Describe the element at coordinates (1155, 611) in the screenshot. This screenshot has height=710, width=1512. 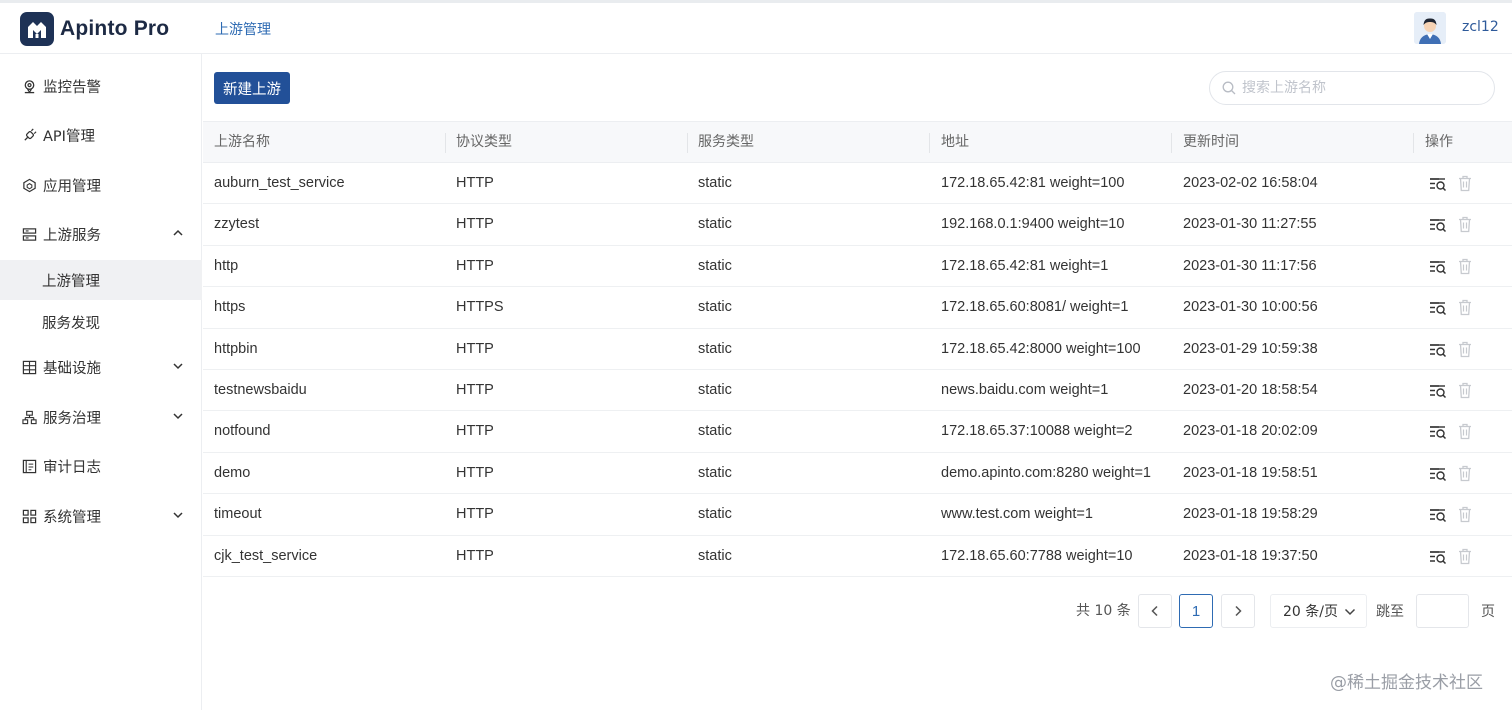
I see `prev-page-button` at that location.